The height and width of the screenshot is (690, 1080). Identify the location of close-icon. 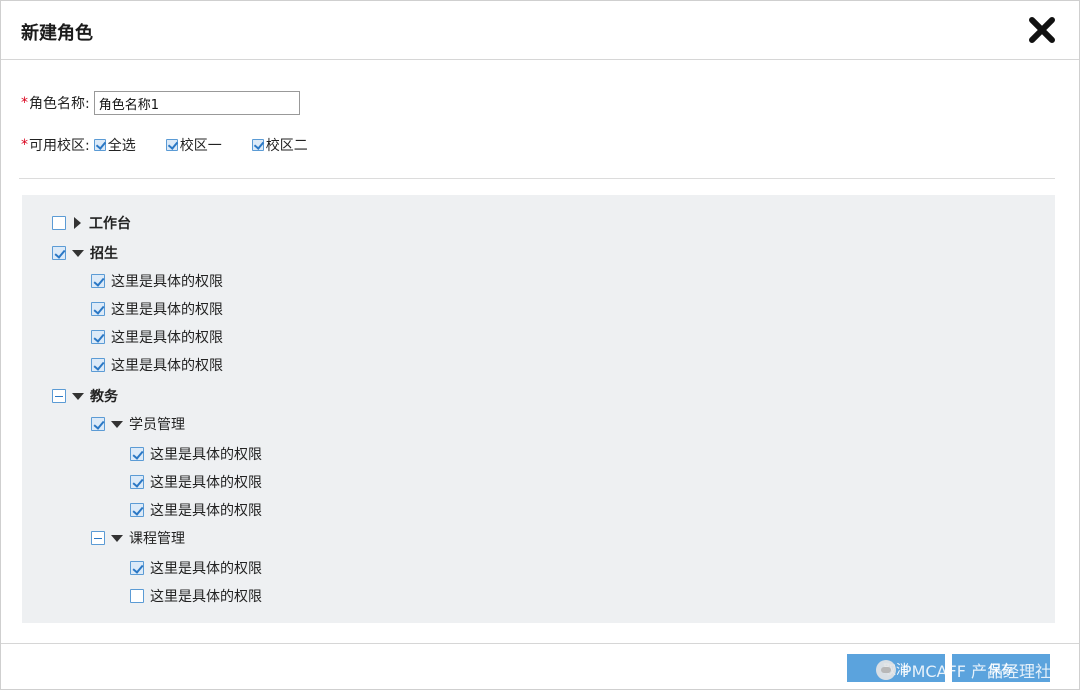
(1042, 30).